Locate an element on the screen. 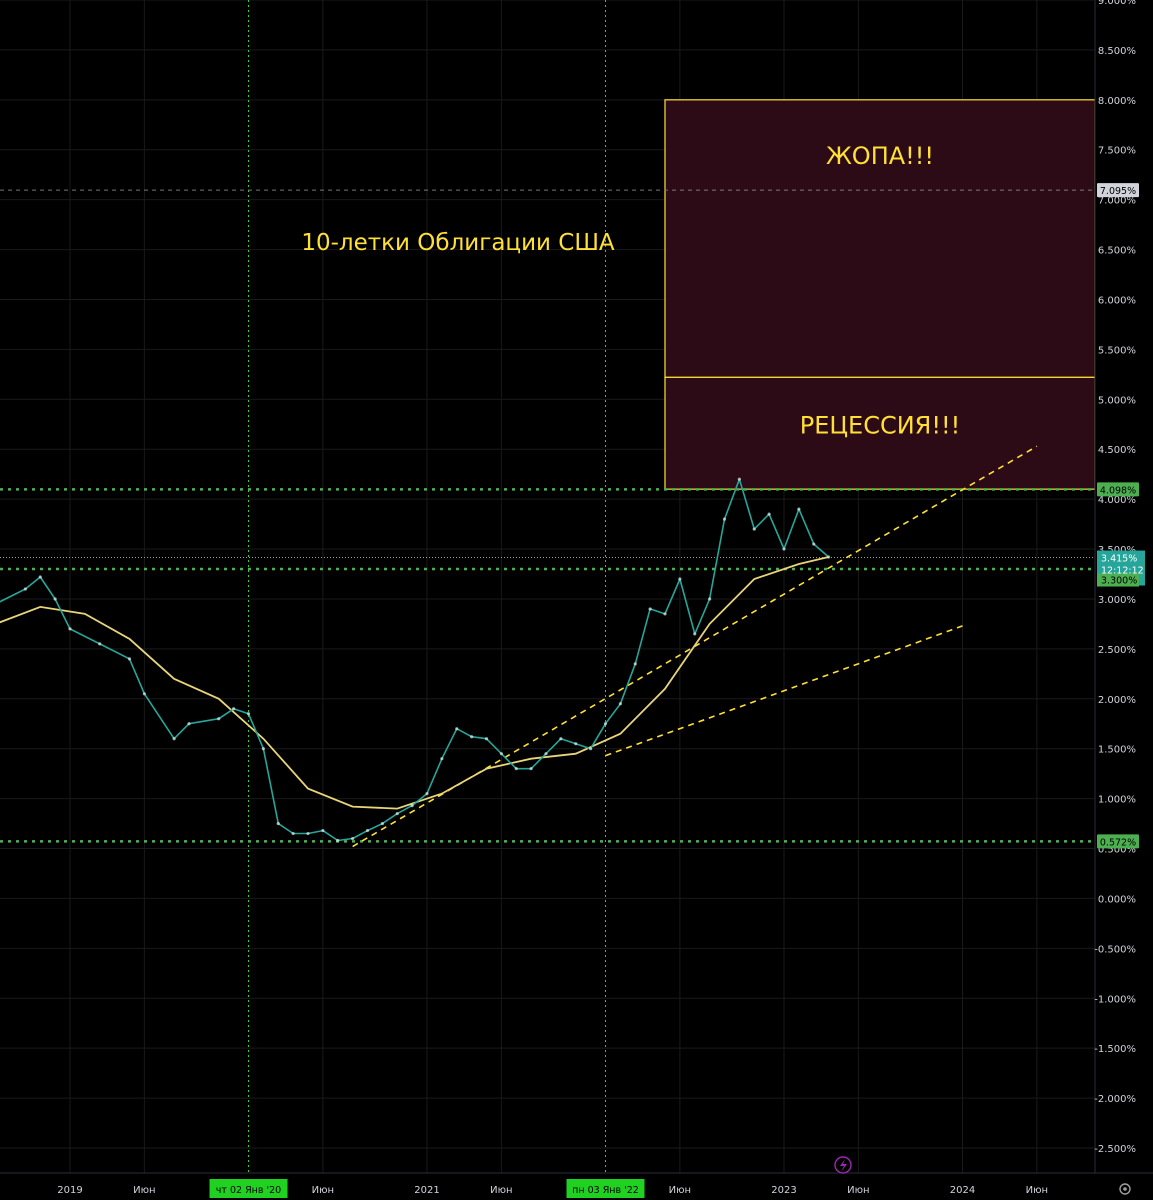 This screenshot has width=1153, height=1200. level-mid-tag: 3.300% is located at coordinates (1119, 581).